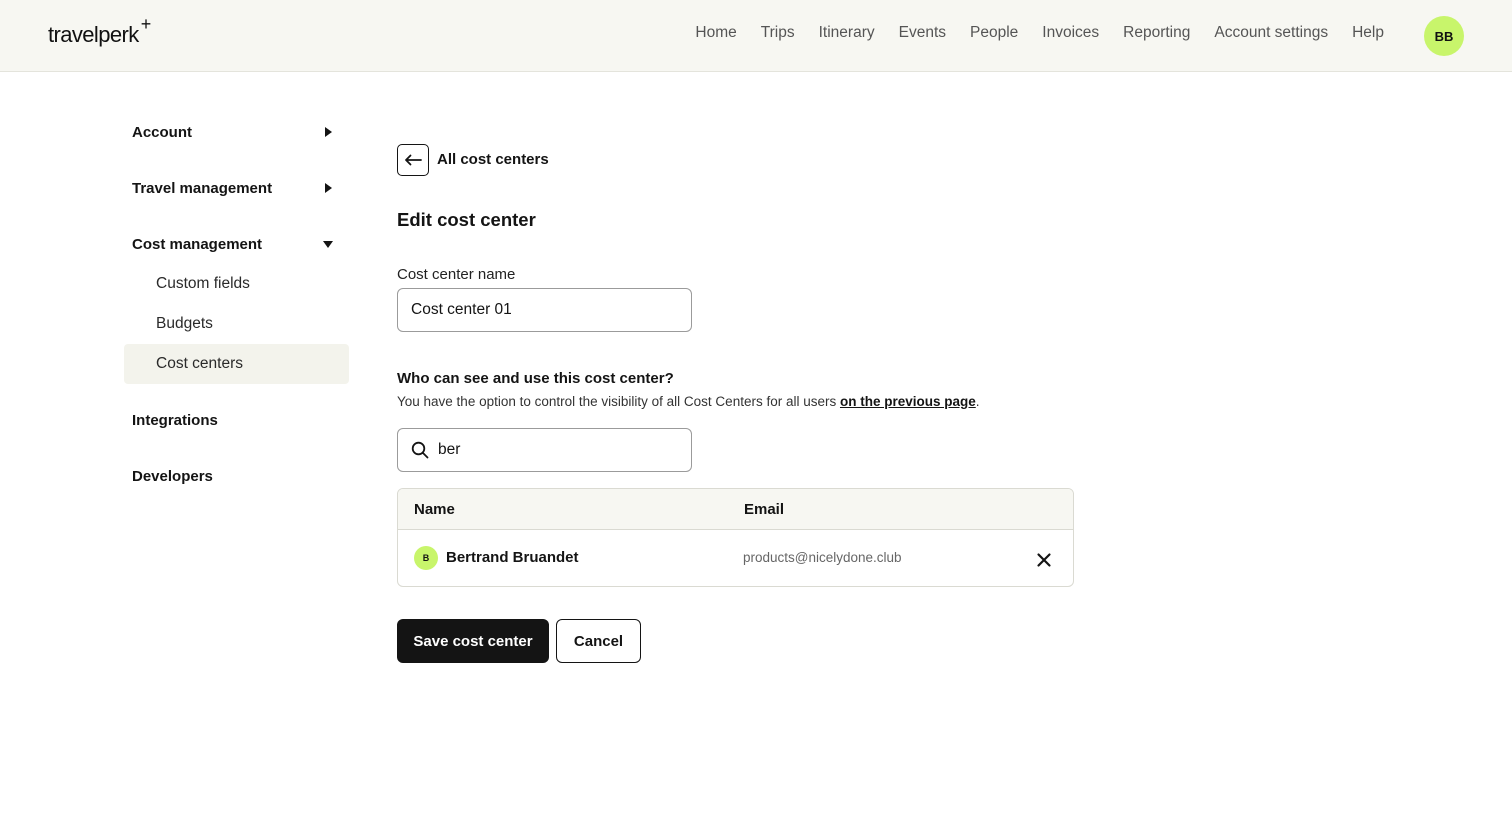 The image size is (1512, 814). Describe the element at coordinates (560, 450) in the screenshot. I see `search-input` at that location.